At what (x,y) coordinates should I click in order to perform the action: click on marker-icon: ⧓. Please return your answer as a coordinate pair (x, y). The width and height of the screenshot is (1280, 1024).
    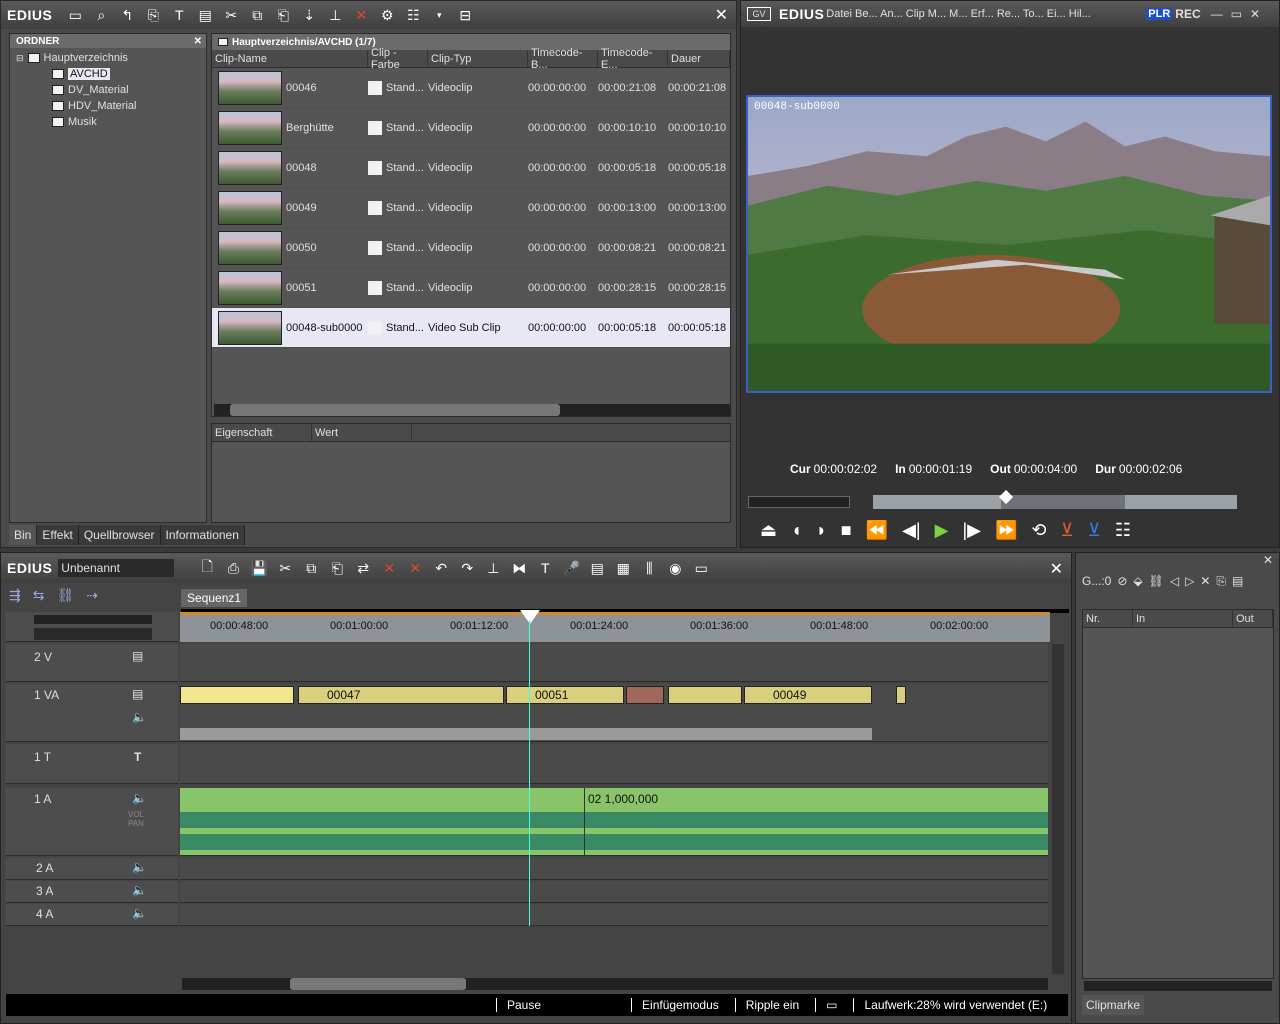
    Looking at the image, I should click on (519, 568).